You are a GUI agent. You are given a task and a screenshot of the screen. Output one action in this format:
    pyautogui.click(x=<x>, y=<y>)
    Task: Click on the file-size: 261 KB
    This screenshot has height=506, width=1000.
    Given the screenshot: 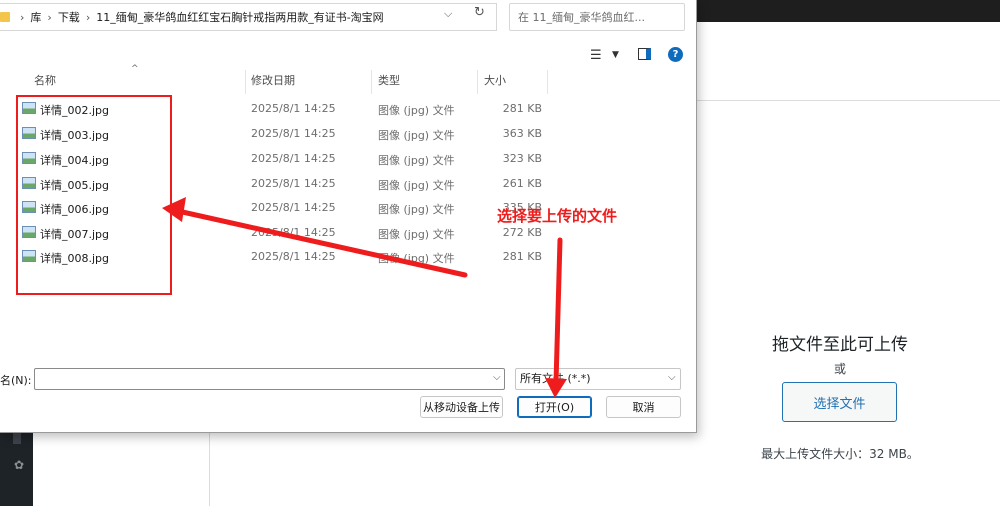 What is the action you would take?
    pyautogui.click(x=522, y=183)
    